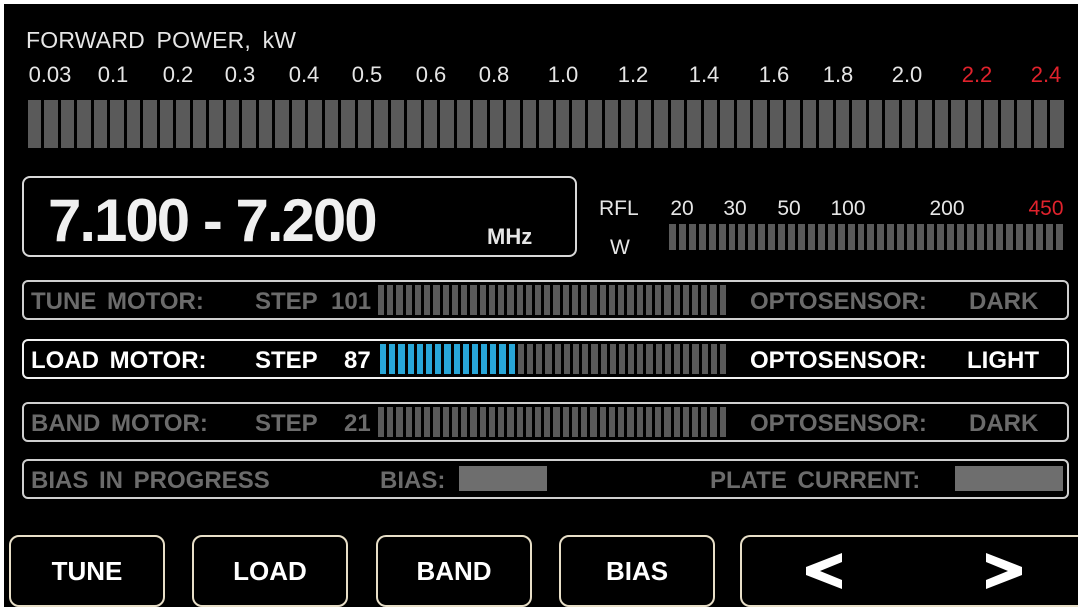 Image resolution: width=1078 pixels, height=607 pixels. Describe the element at coordinates (510, 236) in the screenshot. I see `frequency-unit: MHz` at that location.